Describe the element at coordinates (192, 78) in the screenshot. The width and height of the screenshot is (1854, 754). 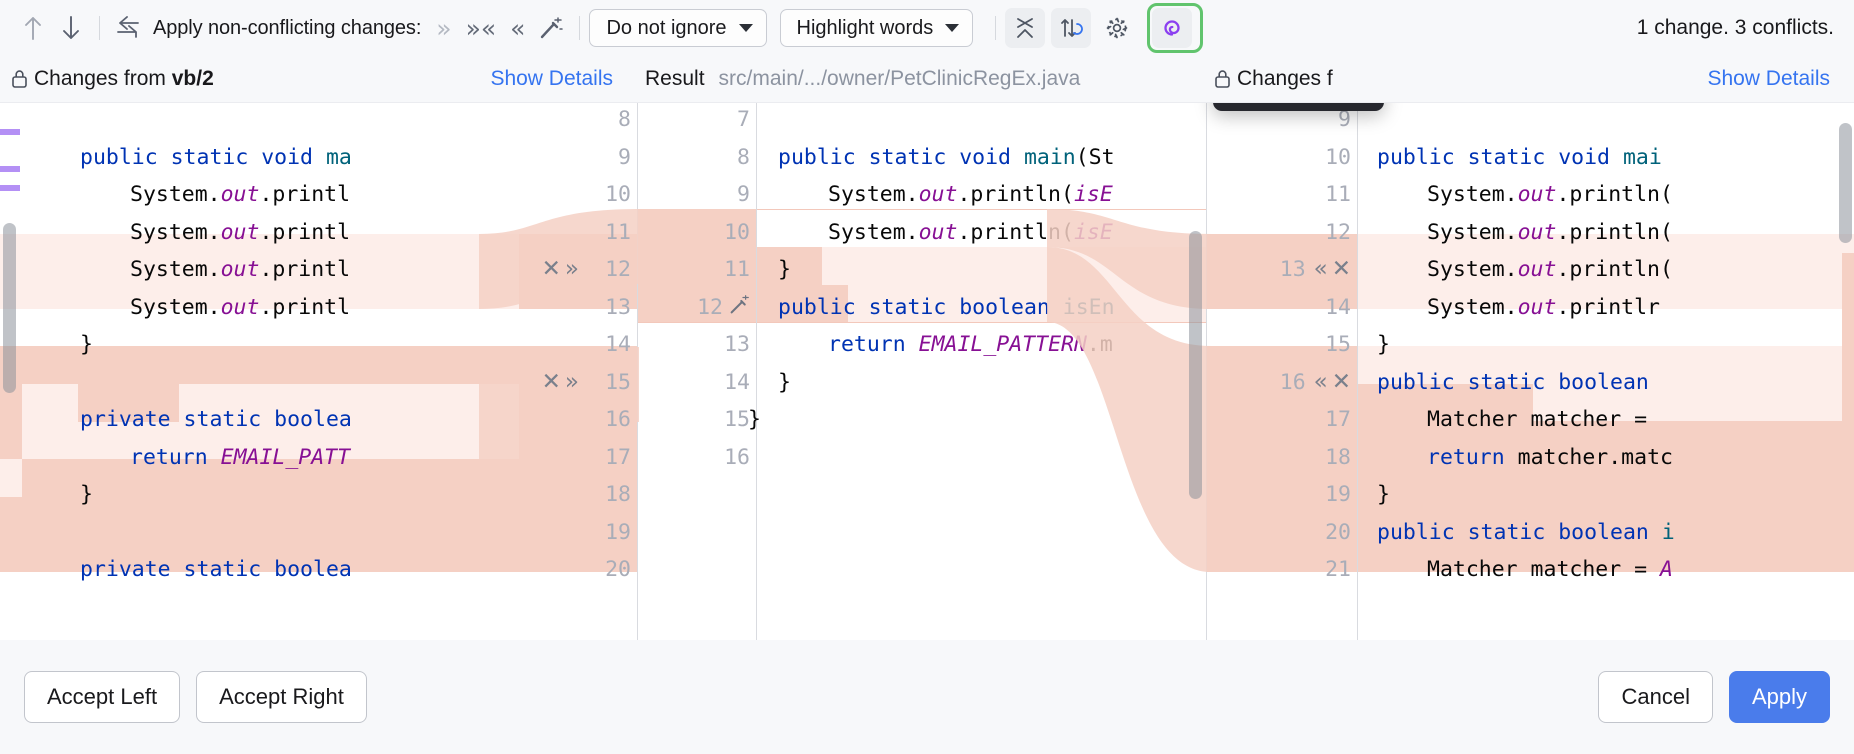
I see `left-pane-branch: vb/2` at that location.